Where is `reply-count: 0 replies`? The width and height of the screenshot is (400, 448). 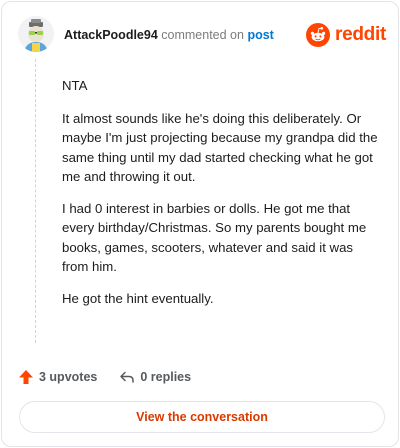 reply-count: 0 replies is located at coordinates (166, 377).